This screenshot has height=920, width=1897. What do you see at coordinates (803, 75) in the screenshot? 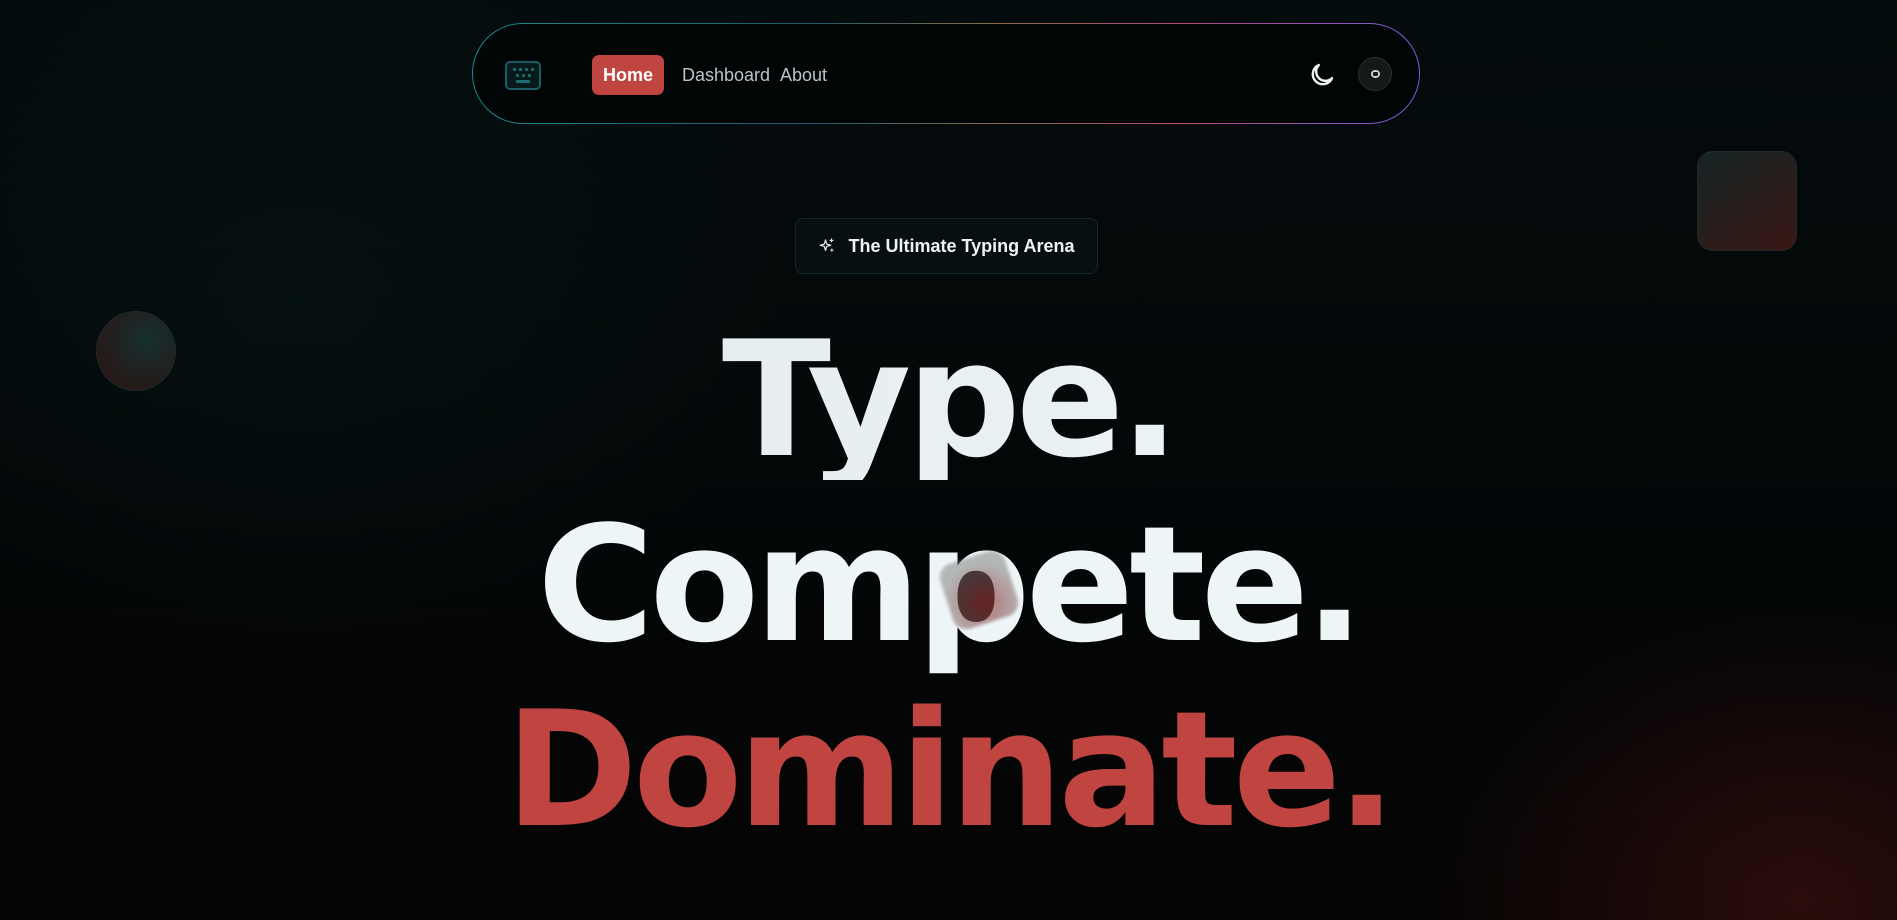
I see `nav-link-about: About` at bounding box center [803, 75].